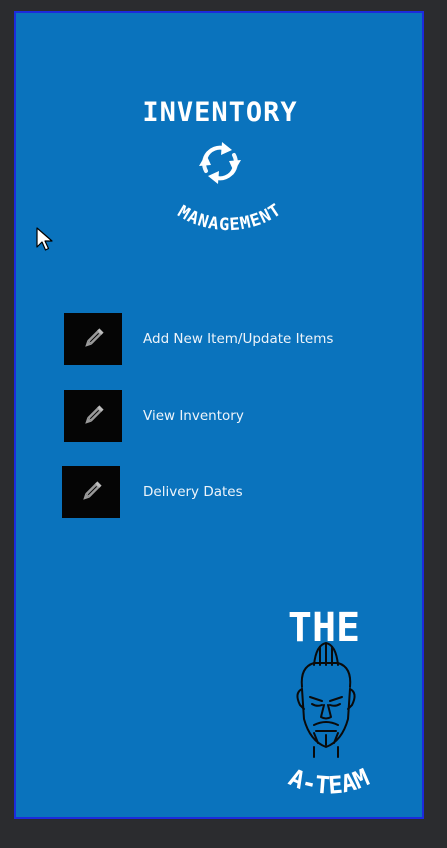 The image size is (447, 848). I want to click on menu-item-label: Delivery Dates, so click(193, 492).